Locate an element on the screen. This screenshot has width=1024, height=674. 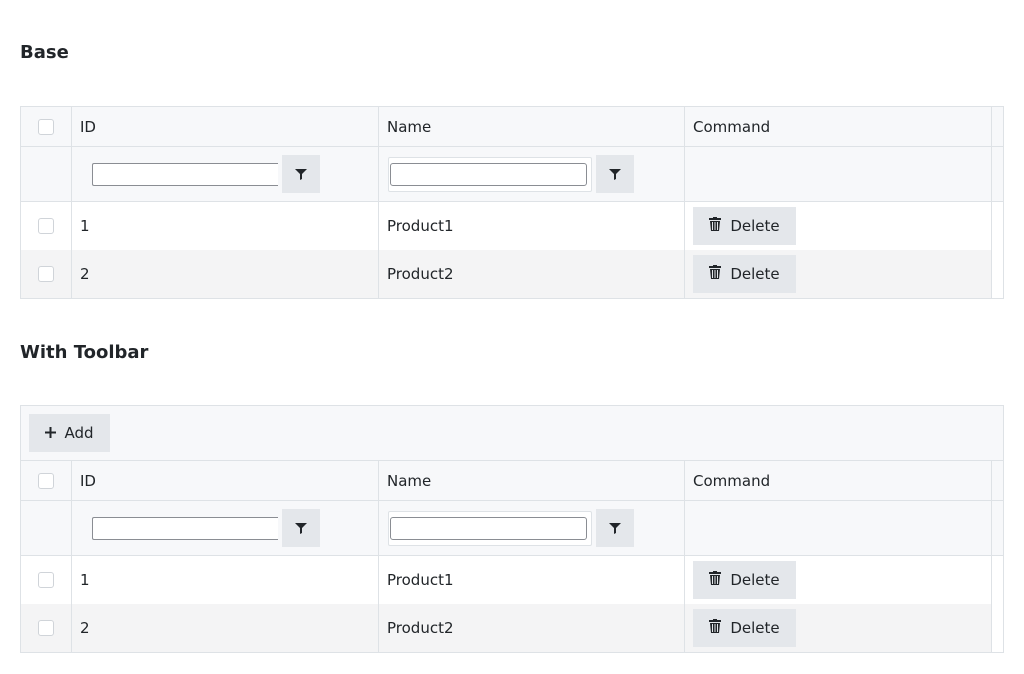
add-button-label: Add is located at coordinates (79, 433).